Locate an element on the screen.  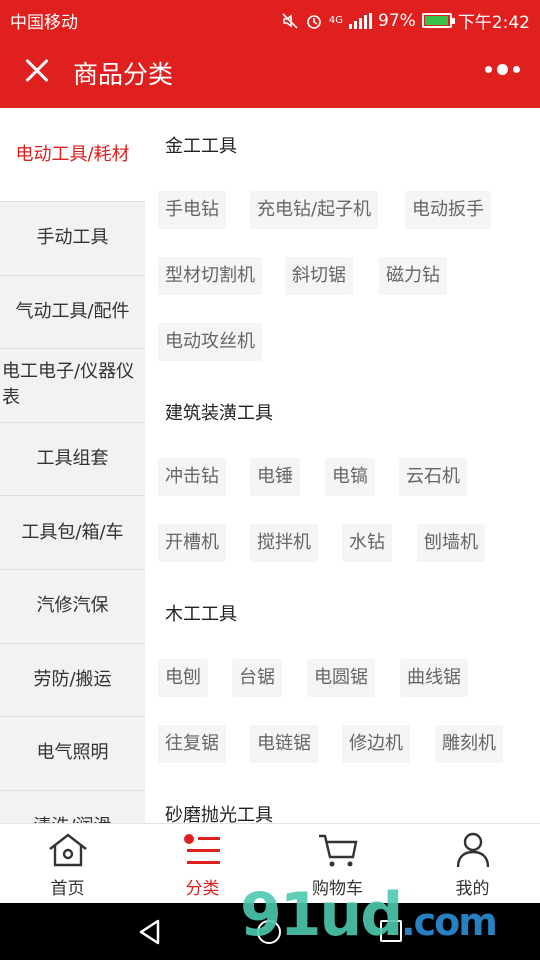
sidebar-item-label: 劳防/搬运 is located at coordinates (72, 679).